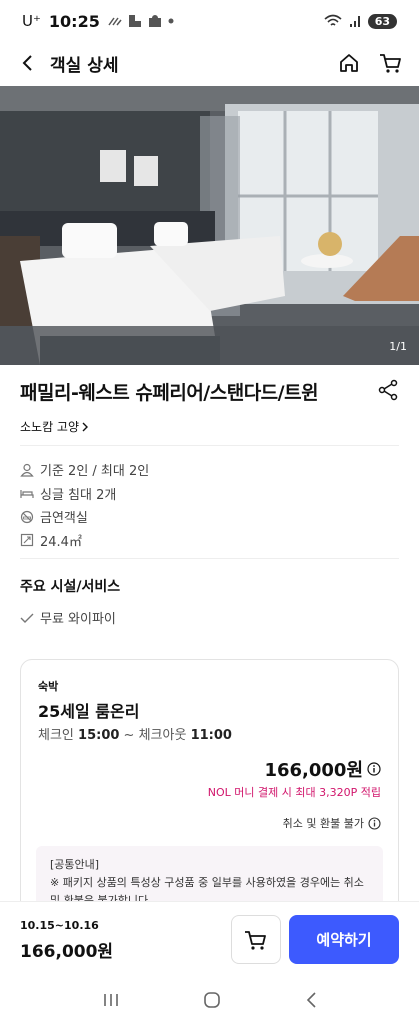 This screenshot has height=1024, width=419. What do you see at coordinates (84, 541) in the screenshot?
I see `feature-area: 24.4㎡` at bounding box center [84, 541].